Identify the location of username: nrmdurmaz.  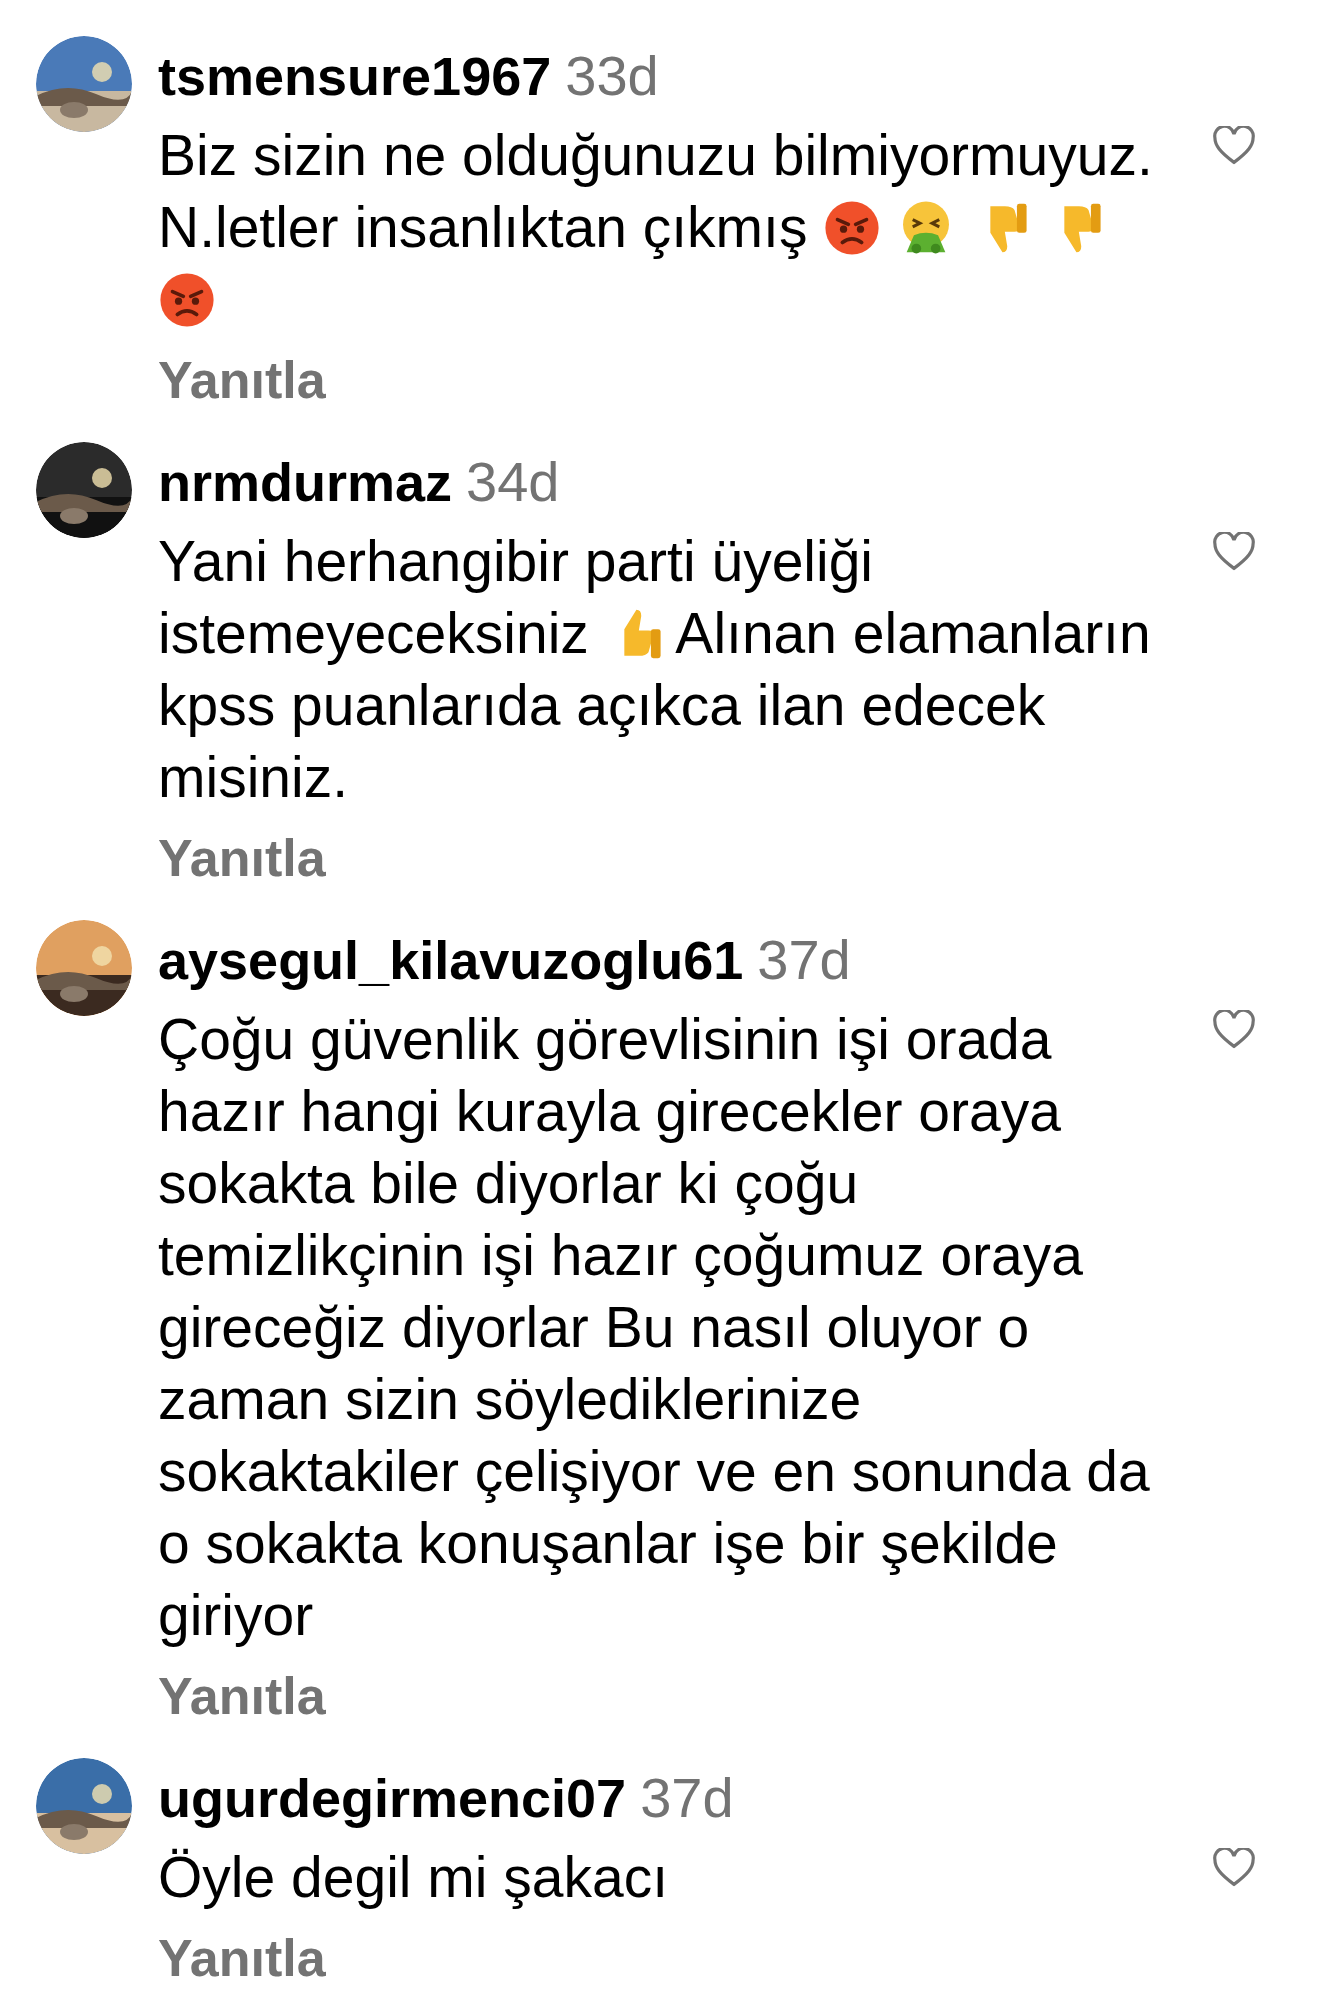
(305, 482).